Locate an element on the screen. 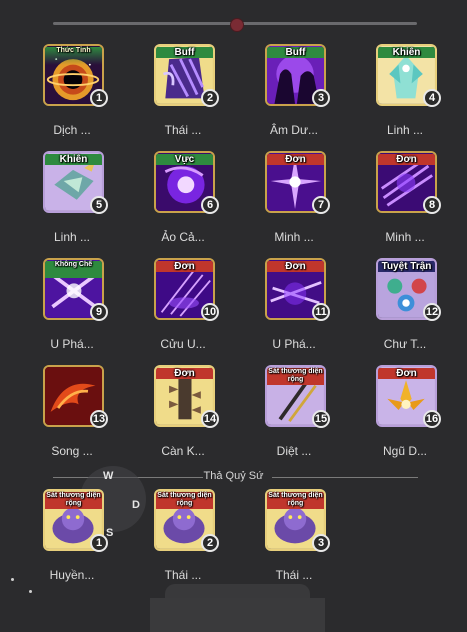 The height and width of the screenshot is (632, 467). bottom-tray is located at coordinates (237, 615).